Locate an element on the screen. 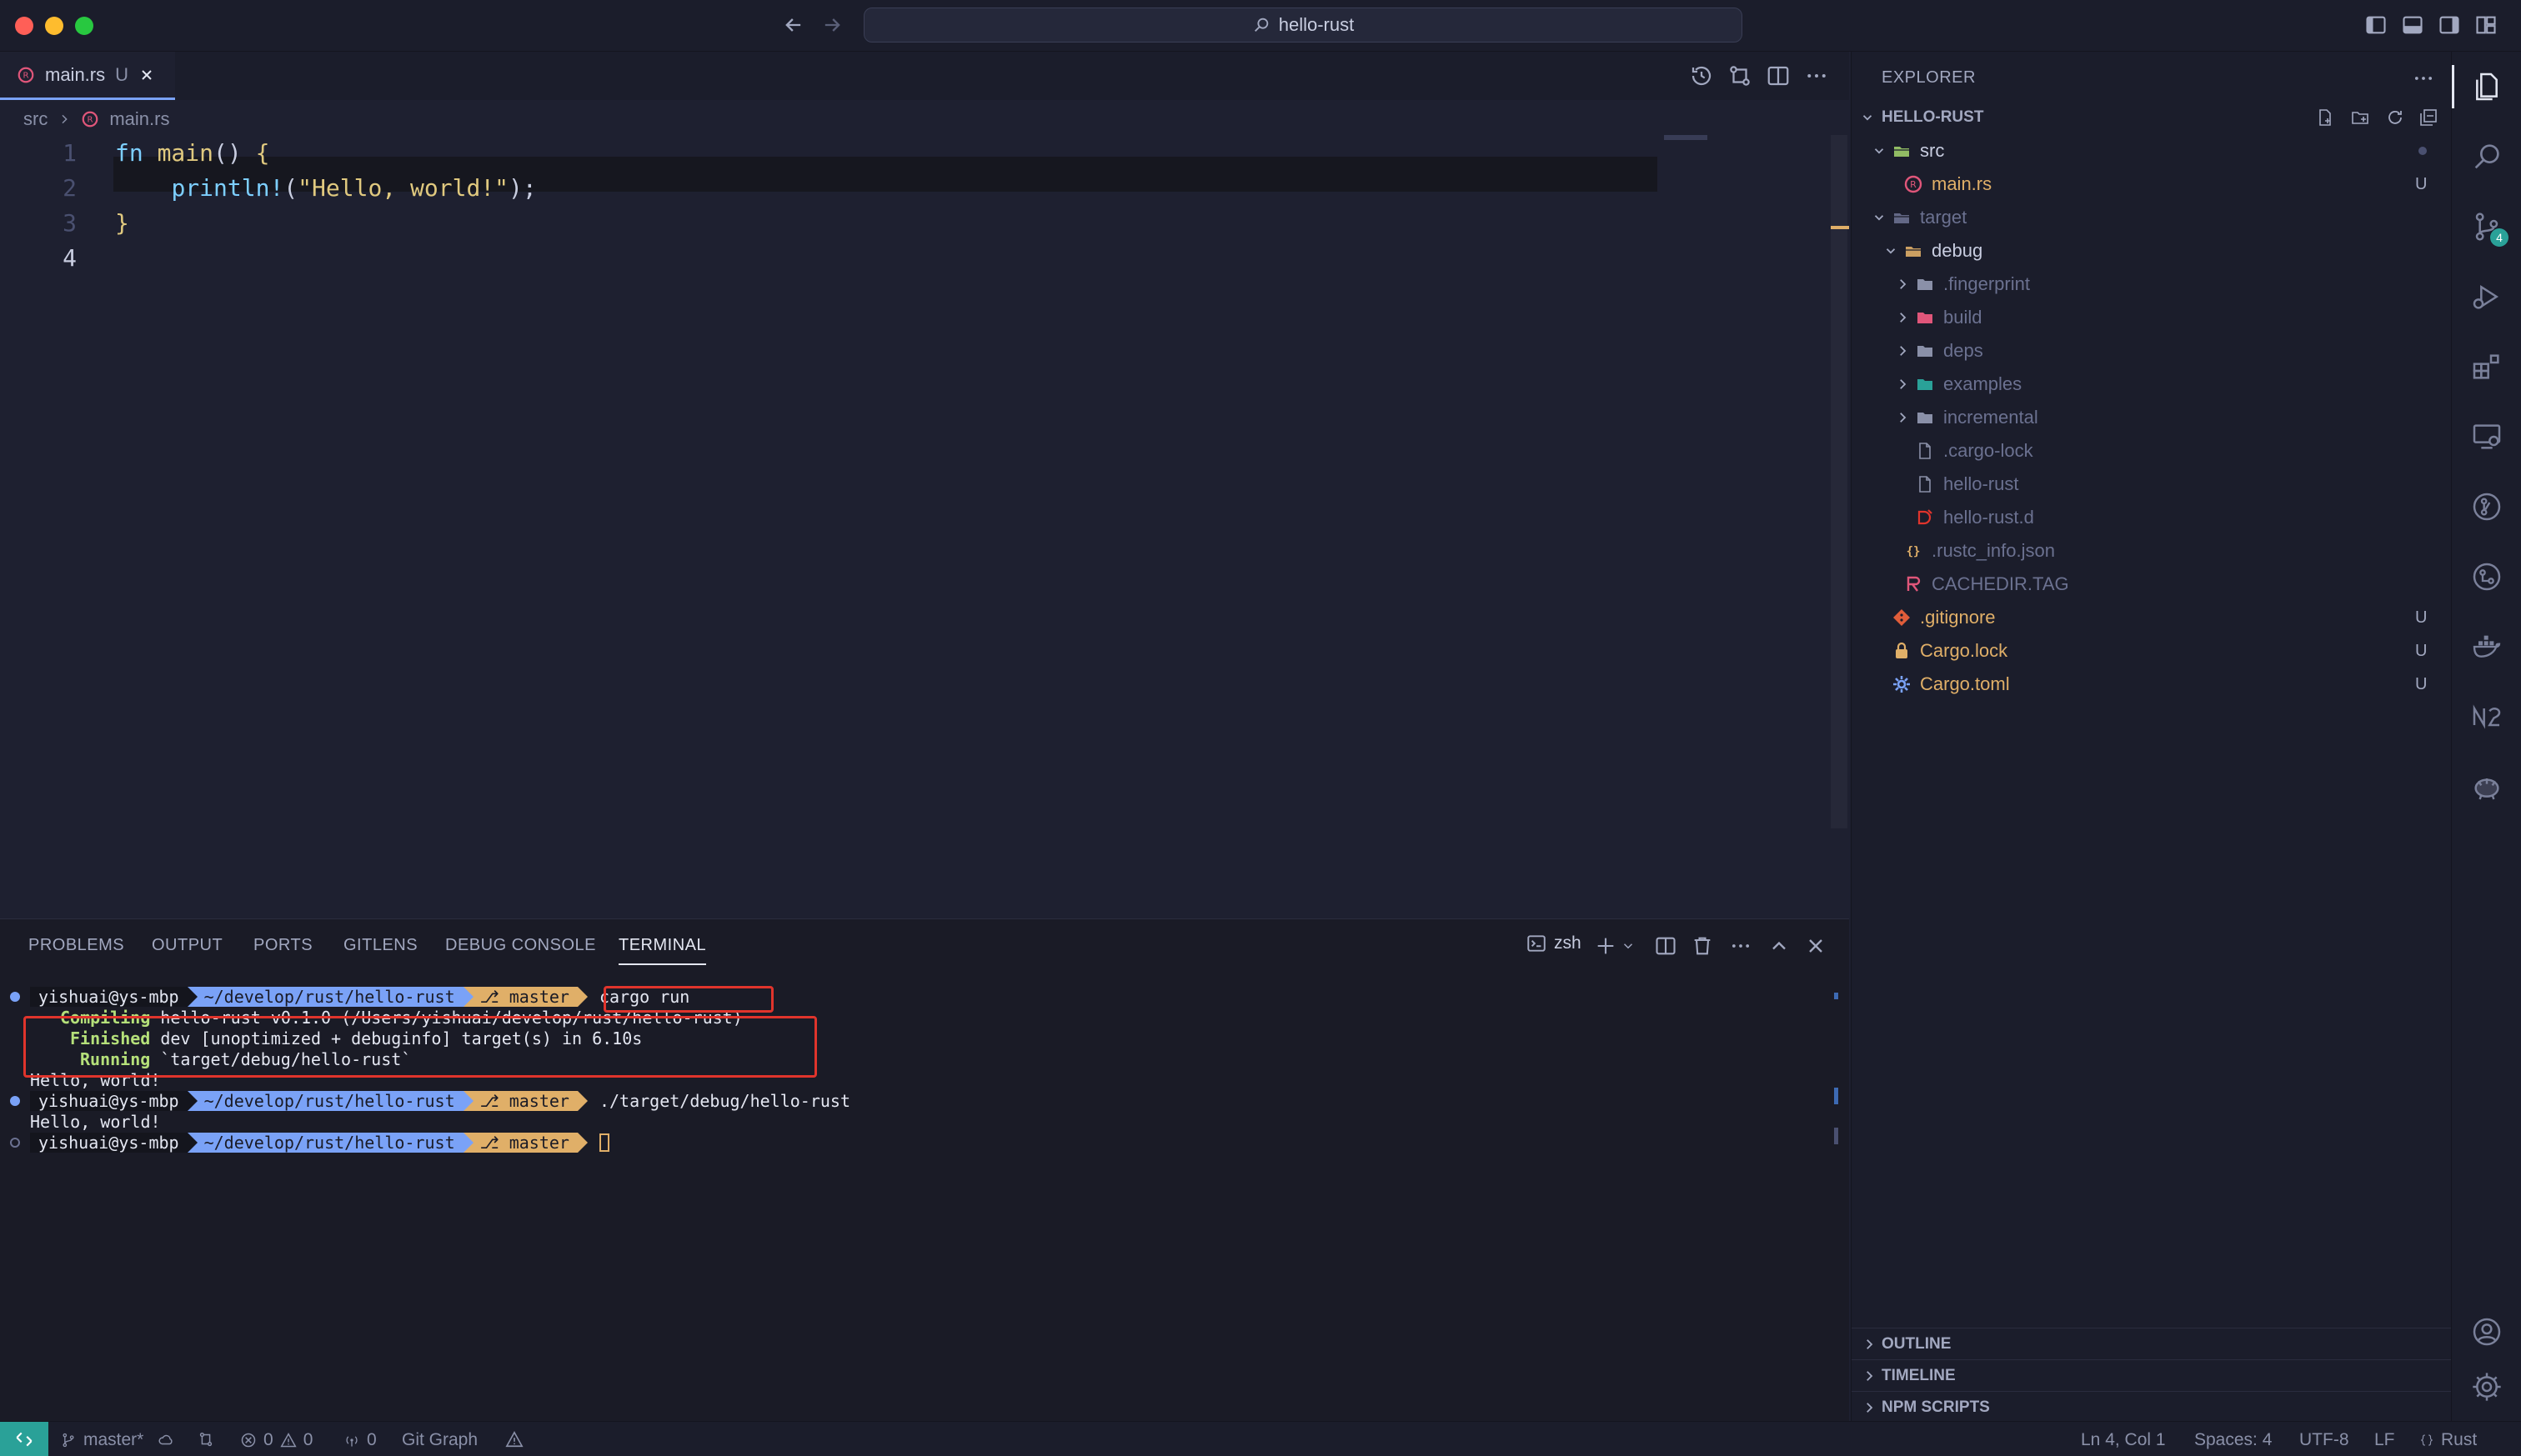 The image size is (2521, 1456). forward-arrow-icon is located at coordinates (832, 25).